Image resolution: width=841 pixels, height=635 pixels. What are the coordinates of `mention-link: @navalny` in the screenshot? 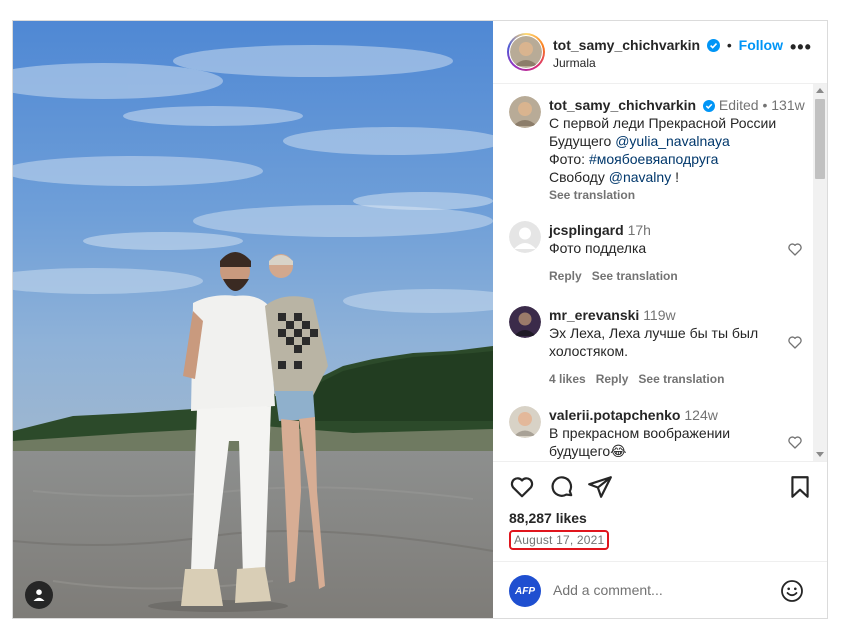 It's located at (640, 177).